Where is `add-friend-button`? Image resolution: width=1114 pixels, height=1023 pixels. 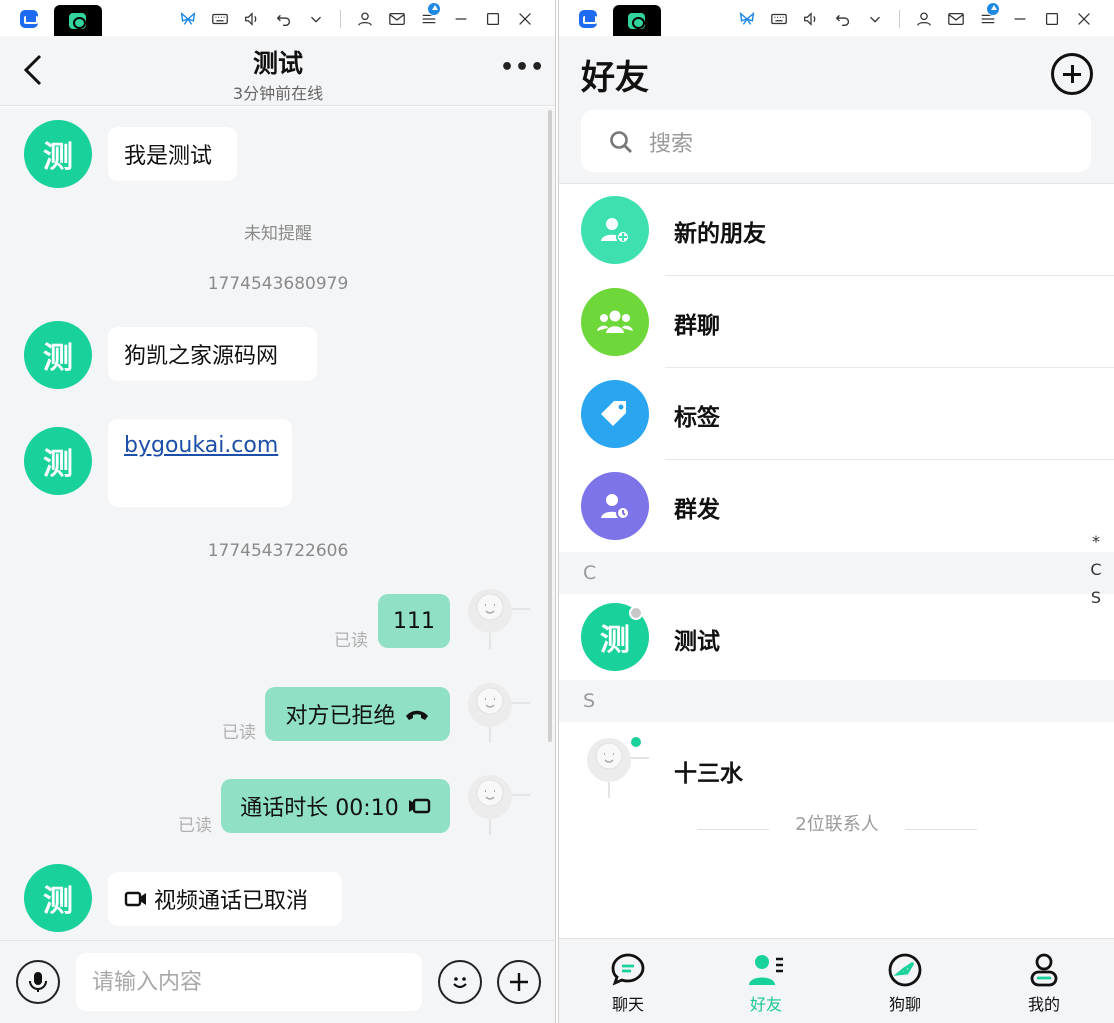 add-friend-button is located at coordinates (1072, 74).